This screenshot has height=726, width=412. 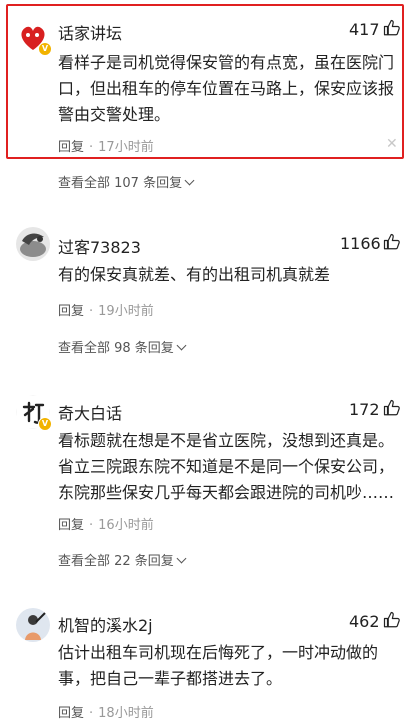 I want to click on comment-meta: 回复 · 17小时前, so click(x=106, y=145).